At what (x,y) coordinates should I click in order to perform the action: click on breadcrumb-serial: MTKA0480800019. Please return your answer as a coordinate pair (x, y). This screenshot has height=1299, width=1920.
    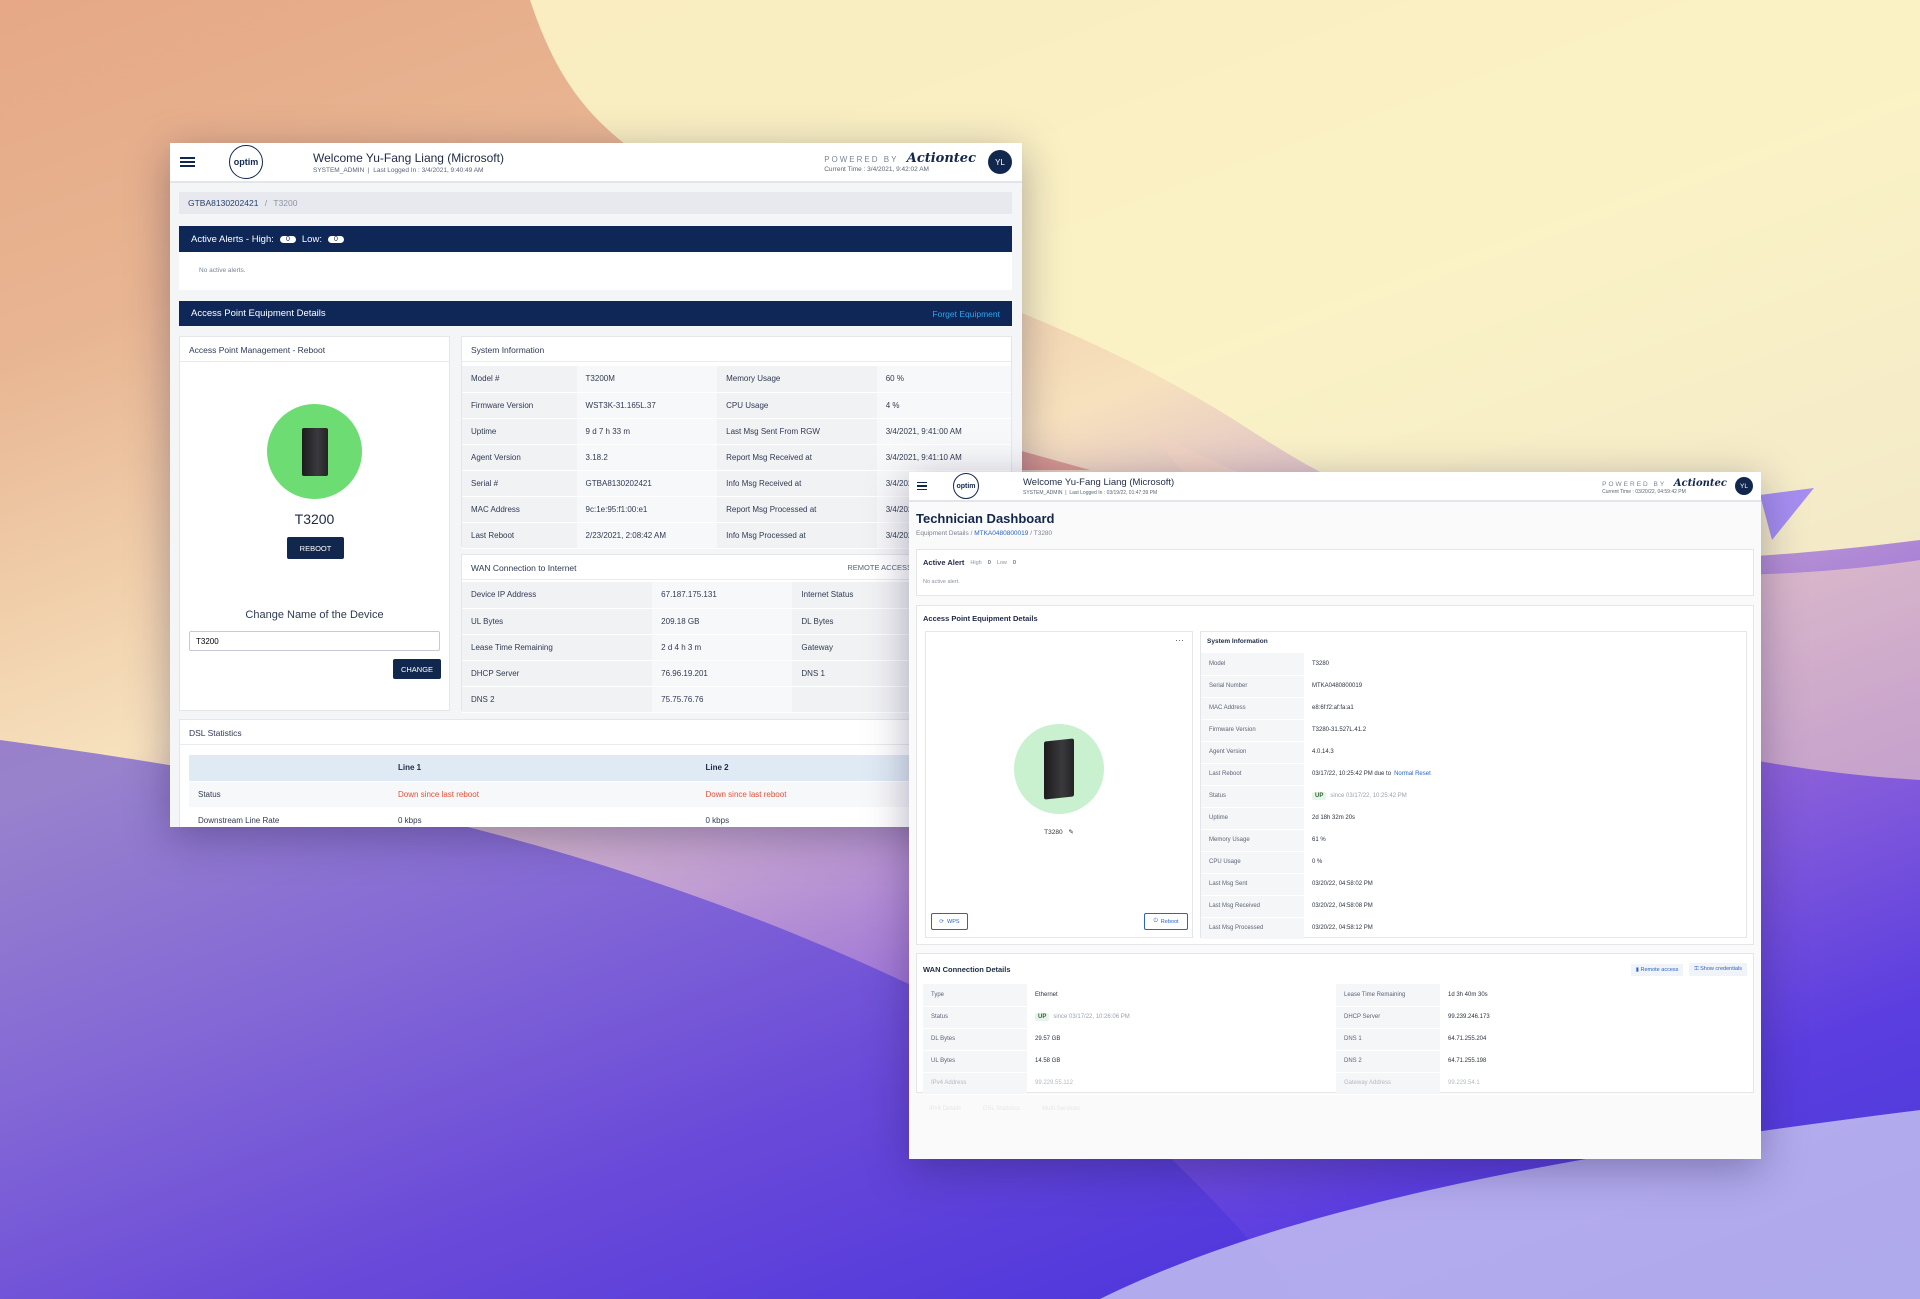
    Looking at the image, I should click on (1001, 533).